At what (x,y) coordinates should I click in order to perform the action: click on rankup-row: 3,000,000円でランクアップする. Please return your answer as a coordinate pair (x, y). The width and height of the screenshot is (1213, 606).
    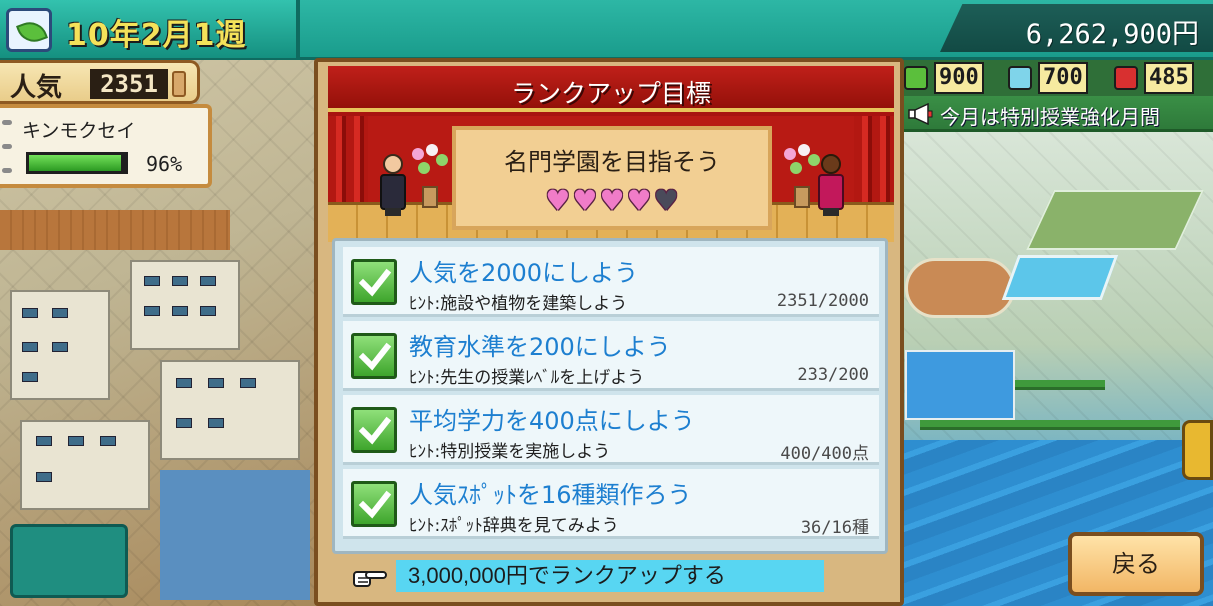
    Looking at the image, I should click on (608, 578).